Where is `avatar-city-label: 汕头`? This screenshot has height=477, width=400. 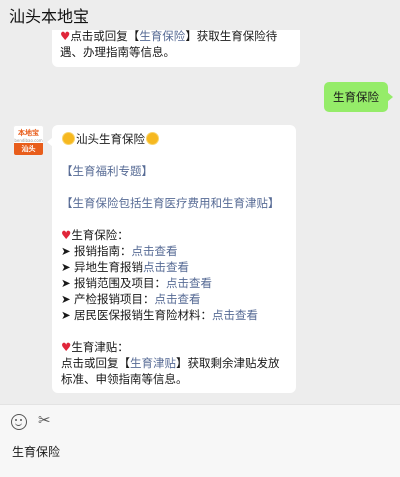
avatar-city-label: 汕头 is located at coordinates (28, 149).